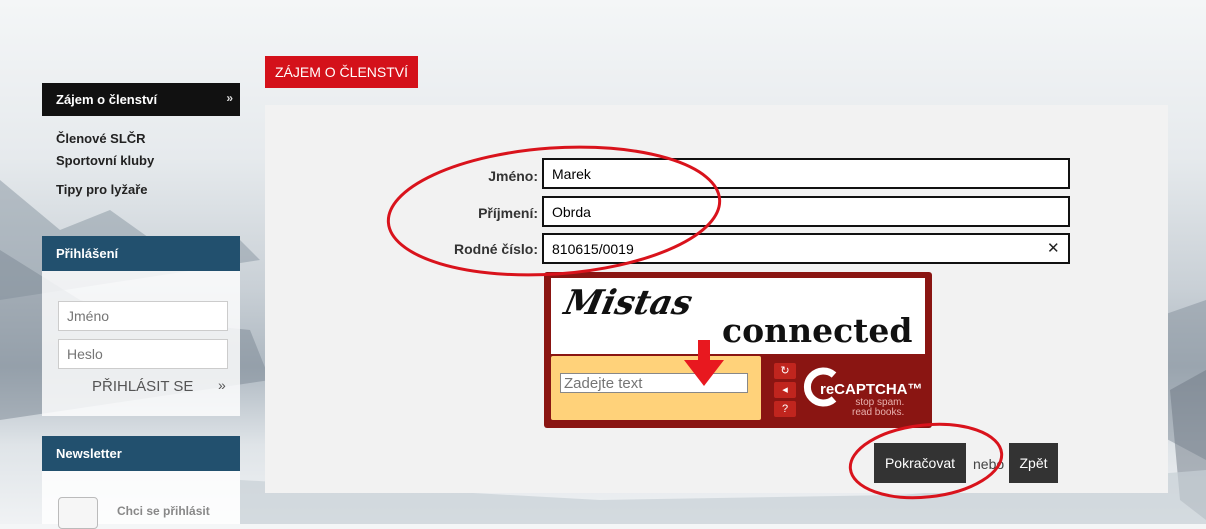  Describe the element at coordinates (654, 383) in the screenshot. I see `captcha-input` at that location.